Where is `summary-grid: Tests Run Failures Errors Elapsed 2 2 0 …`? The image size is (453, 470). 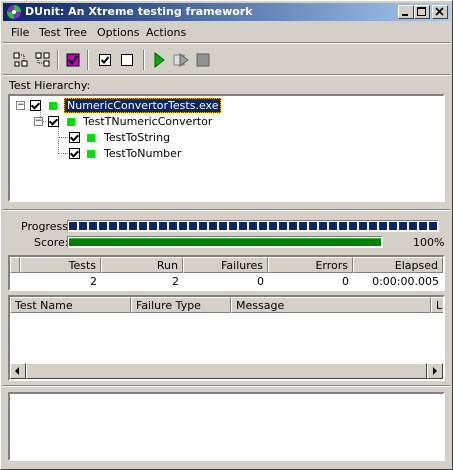
summary-grid: Tests Run Failures Errors Elapsed 2 2 0 … is located at coordinates (226, 273).